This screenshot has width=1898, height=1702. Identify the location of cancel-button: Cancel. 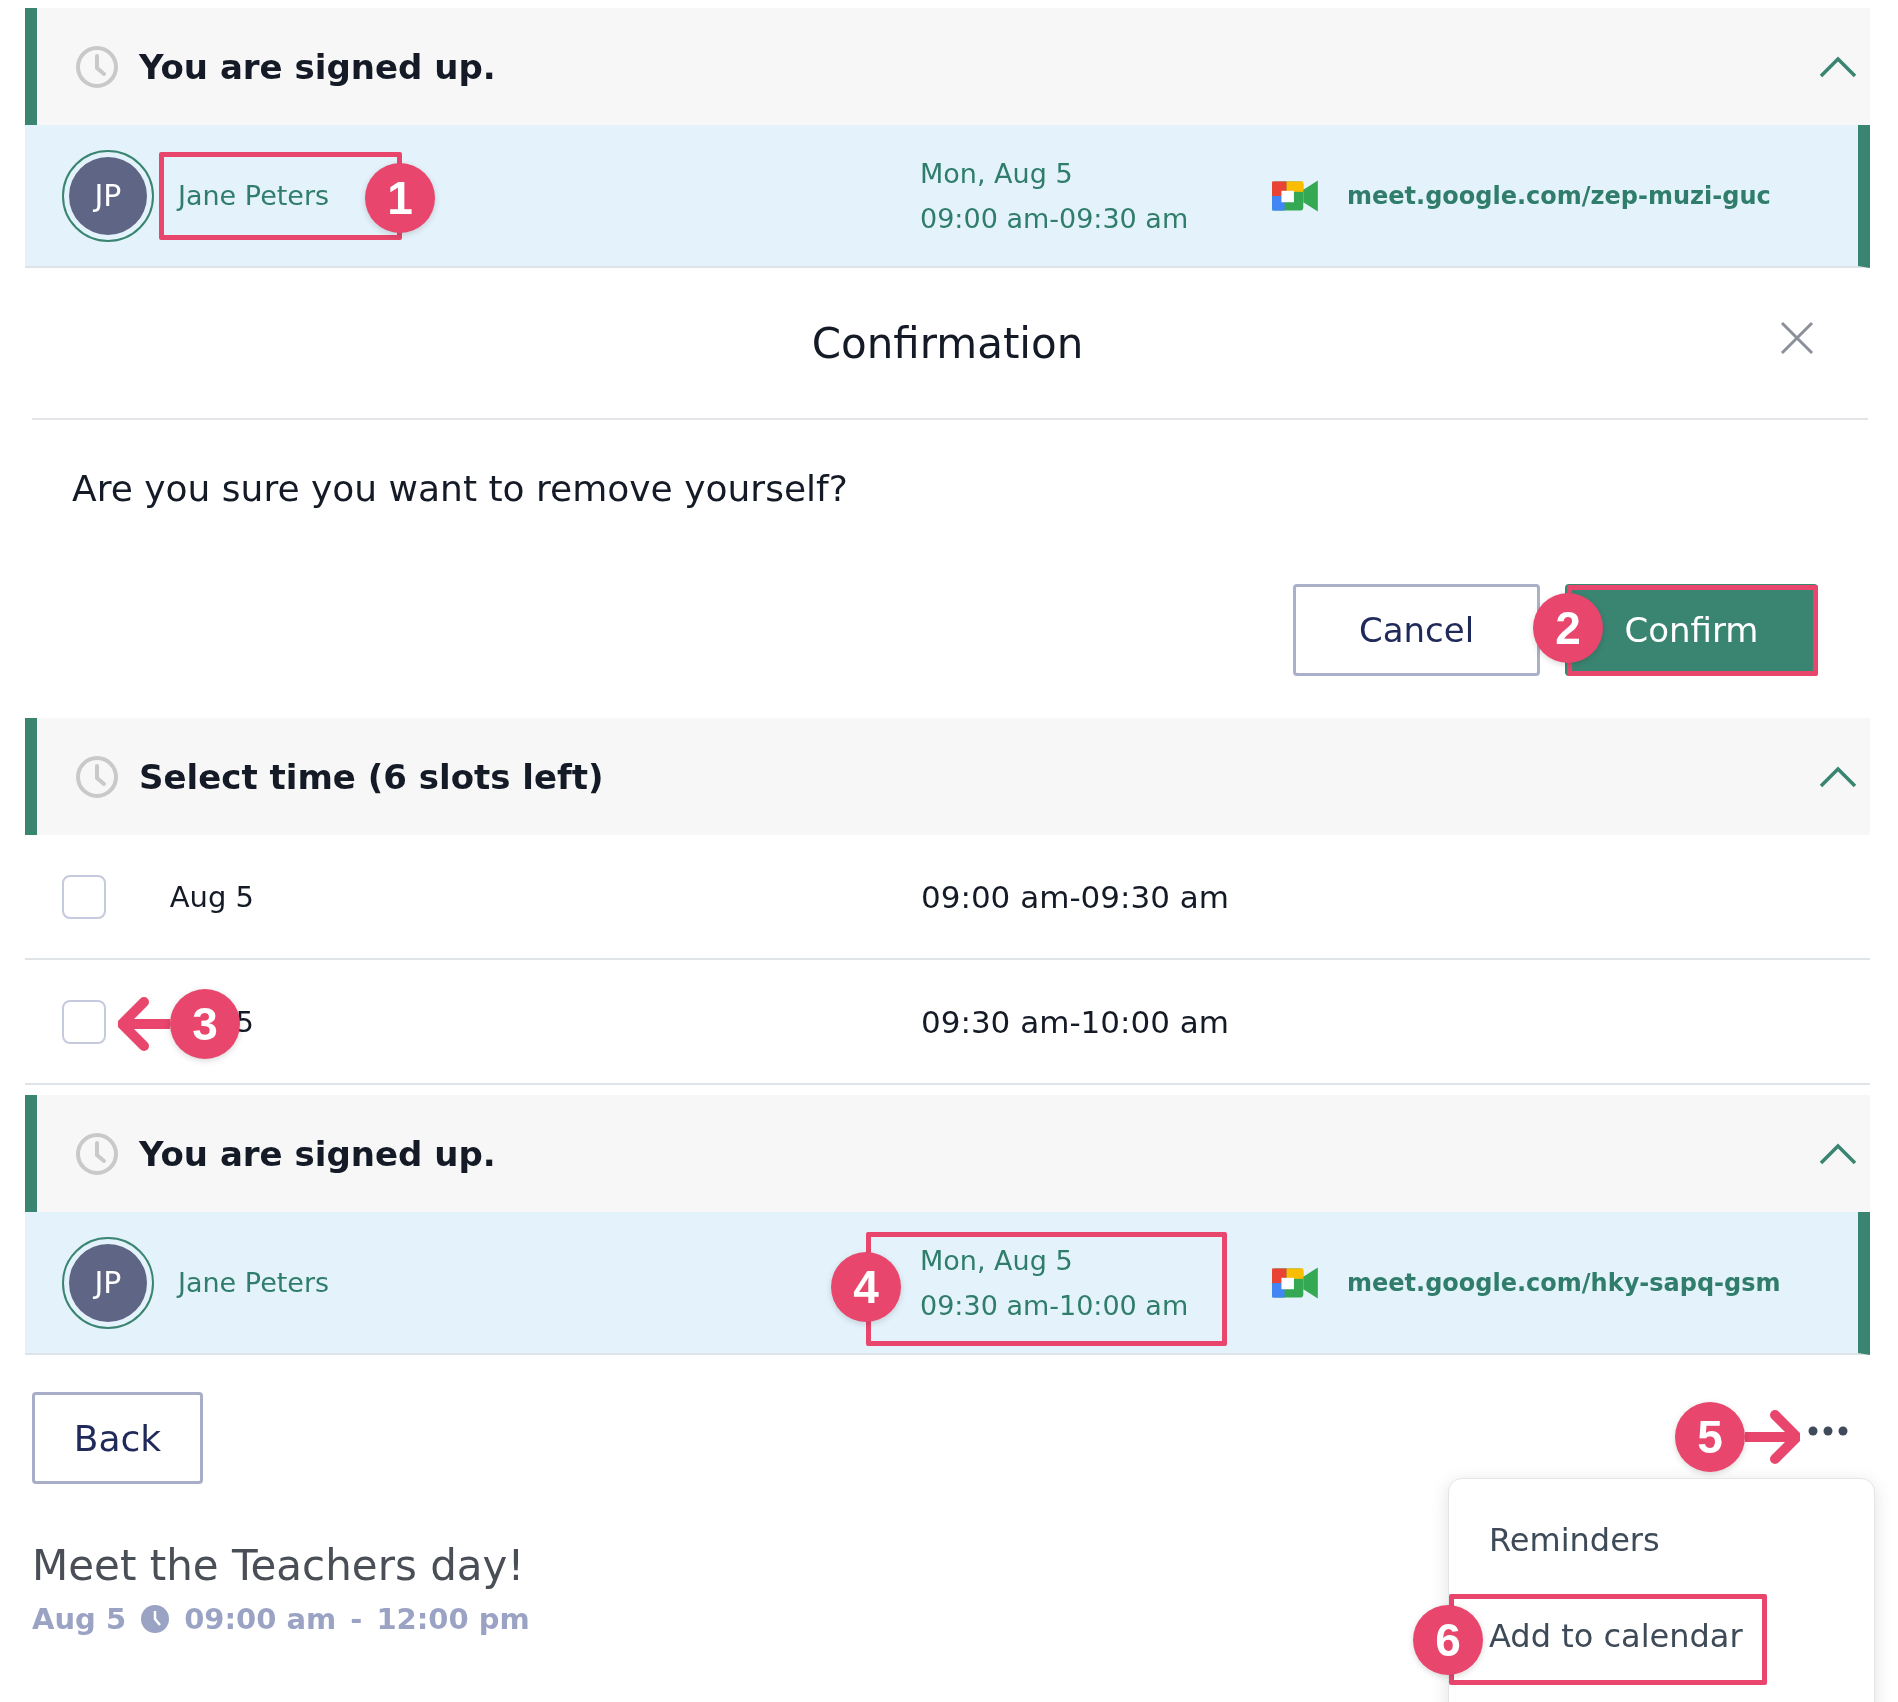
(1416, 630).